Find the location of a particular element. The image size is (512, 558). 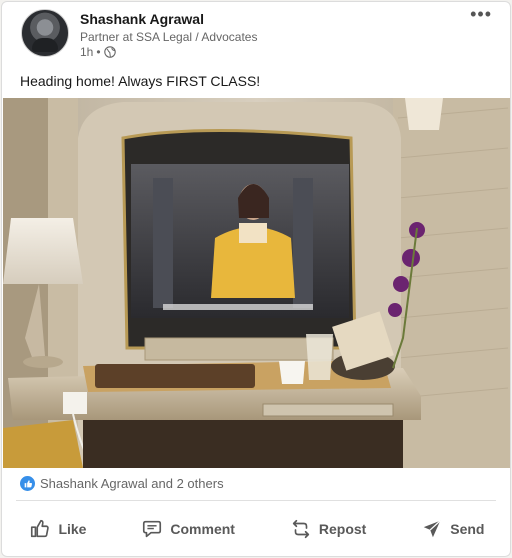

social-action-bar: Like Comment Repost Send is located at coordinates (256, 529).